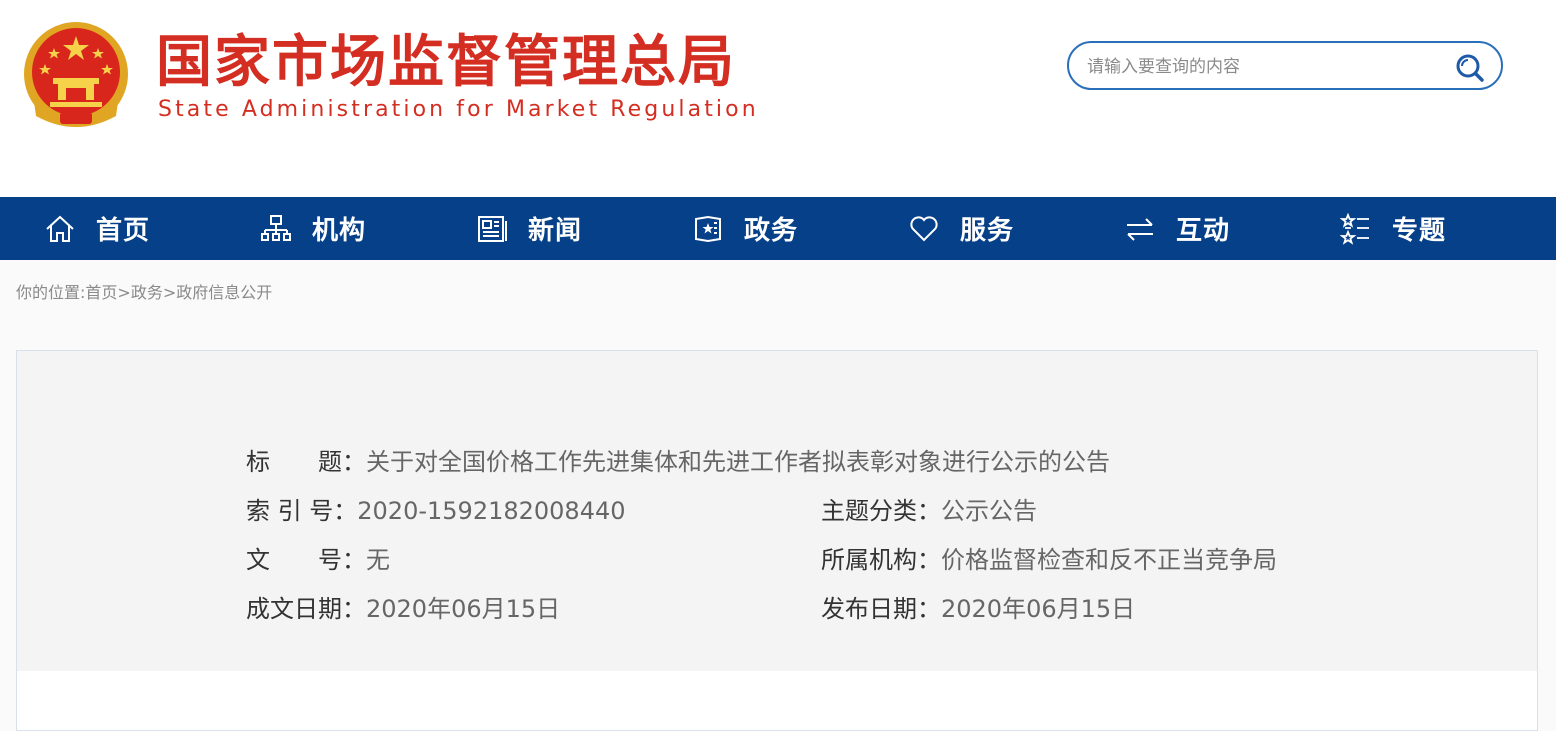  Describe the element at coordinates (306, 609) in the screenshot. I see `written-date-label: 成文日期：` at that location.